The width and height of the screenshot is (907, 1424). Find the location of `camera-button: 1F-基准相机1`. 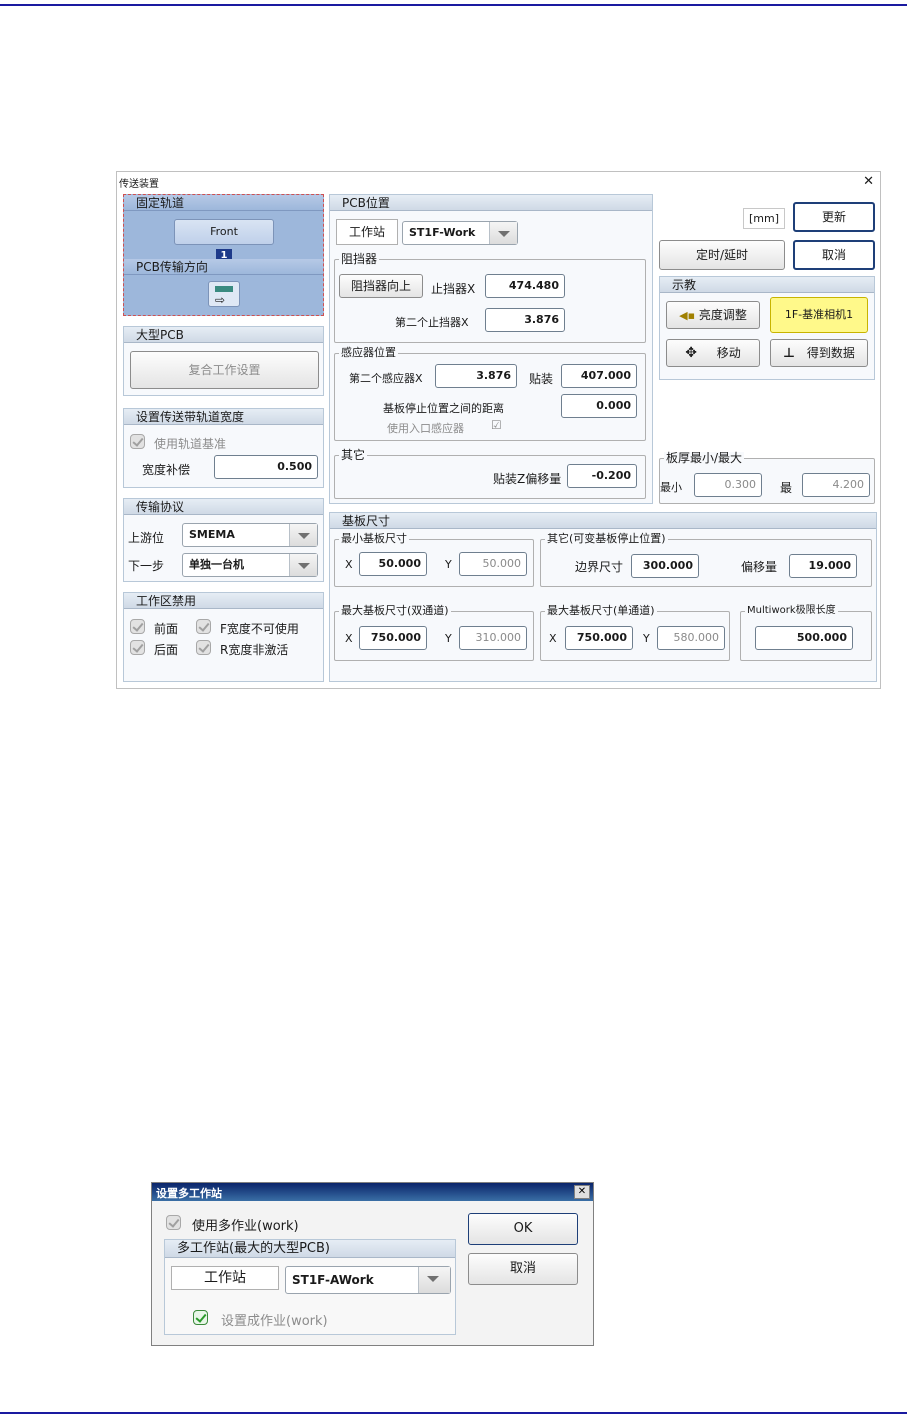

camera-button: 1F-基准相机1 is located at coordinates (819, 315).